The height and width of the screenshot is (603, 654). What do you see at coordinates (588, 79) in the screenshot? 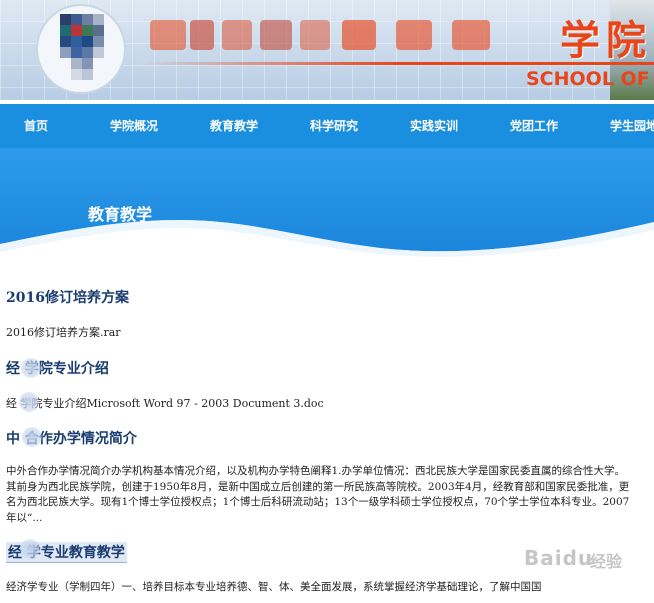
I see `school-english-name: SCHOOL OF` at bounding box center [588, 79].